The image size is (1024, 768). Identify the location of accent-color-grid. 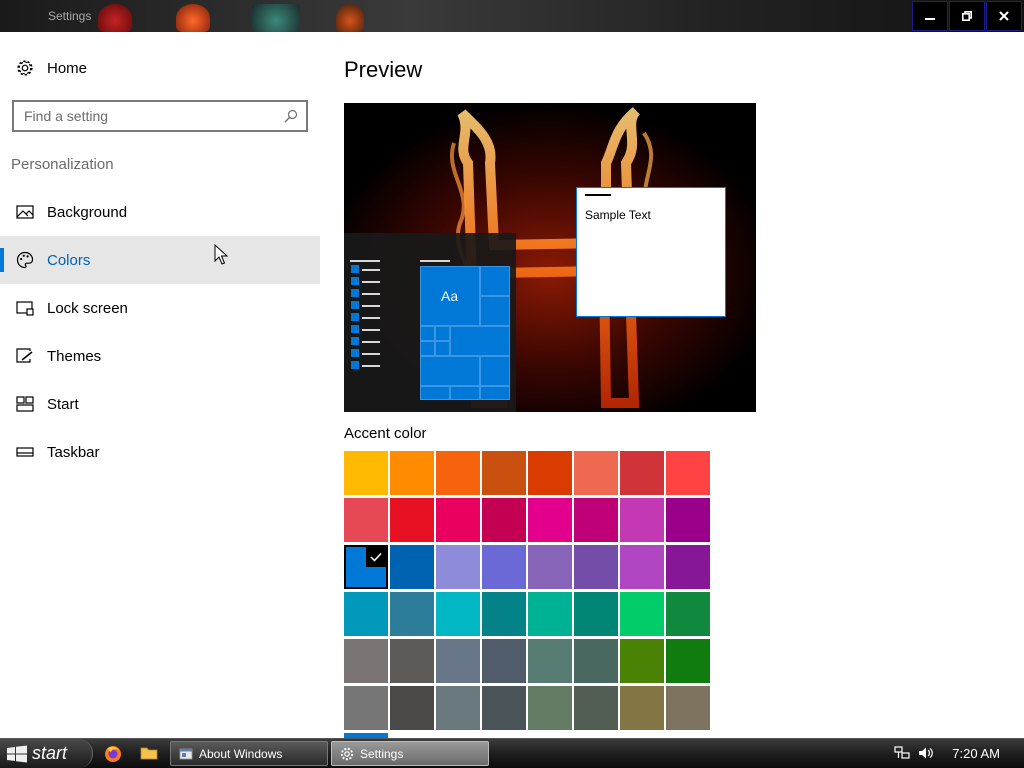
(530, 596).